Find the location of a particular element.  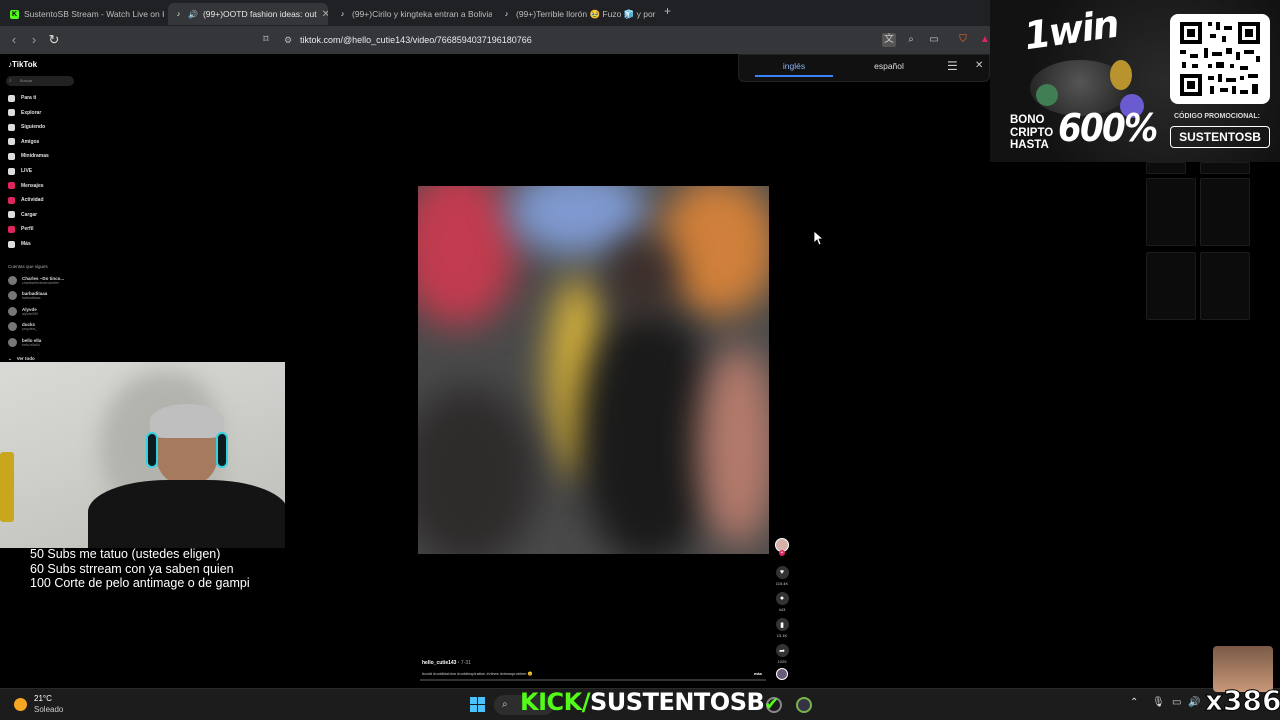

share-icon: ➦ is located at coordinates (782, 650).